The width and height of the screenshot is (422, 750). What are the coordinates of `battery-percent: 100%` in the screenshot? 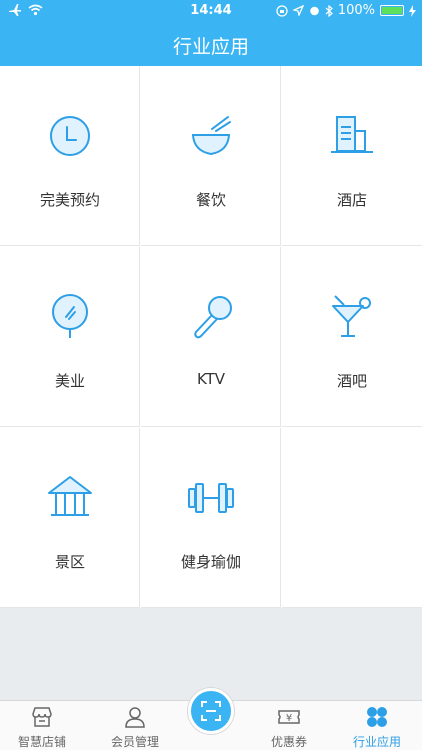 It's located at (356, 10).